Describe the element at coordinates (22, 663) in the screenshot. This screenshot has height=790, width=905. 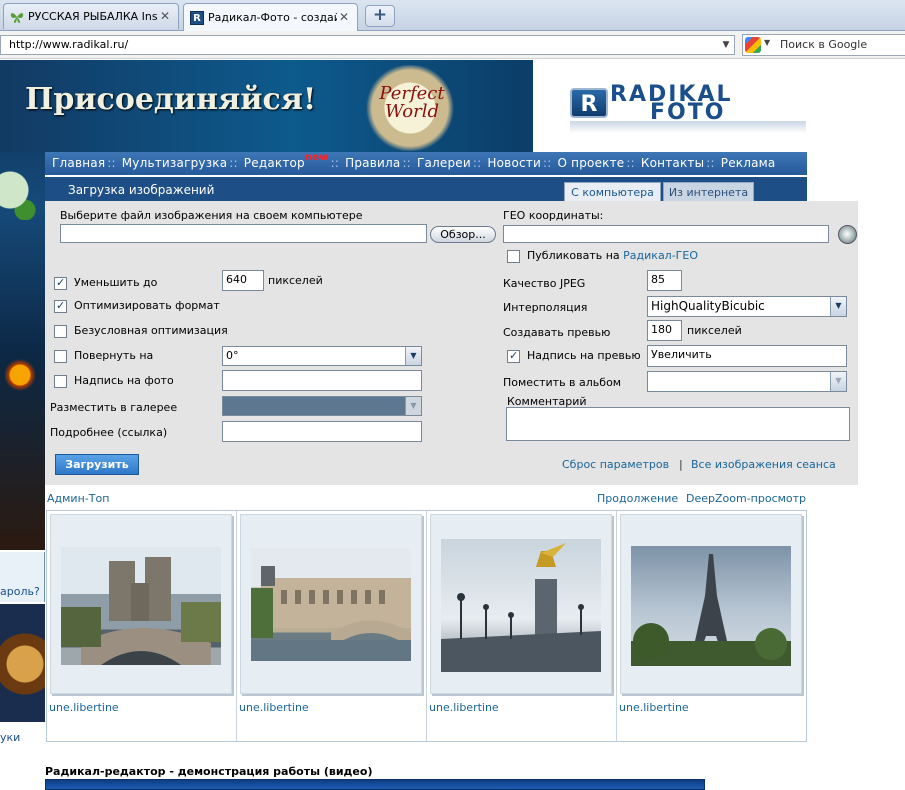
I see `game-character-image` at that location.